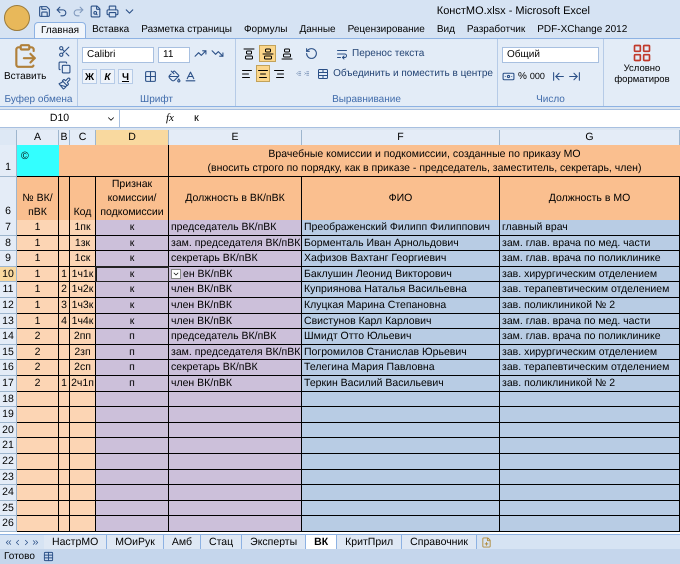 This screenshot has height=564, width=680. I want to click on sheet-tab: Эксперты, so click(274, 542).